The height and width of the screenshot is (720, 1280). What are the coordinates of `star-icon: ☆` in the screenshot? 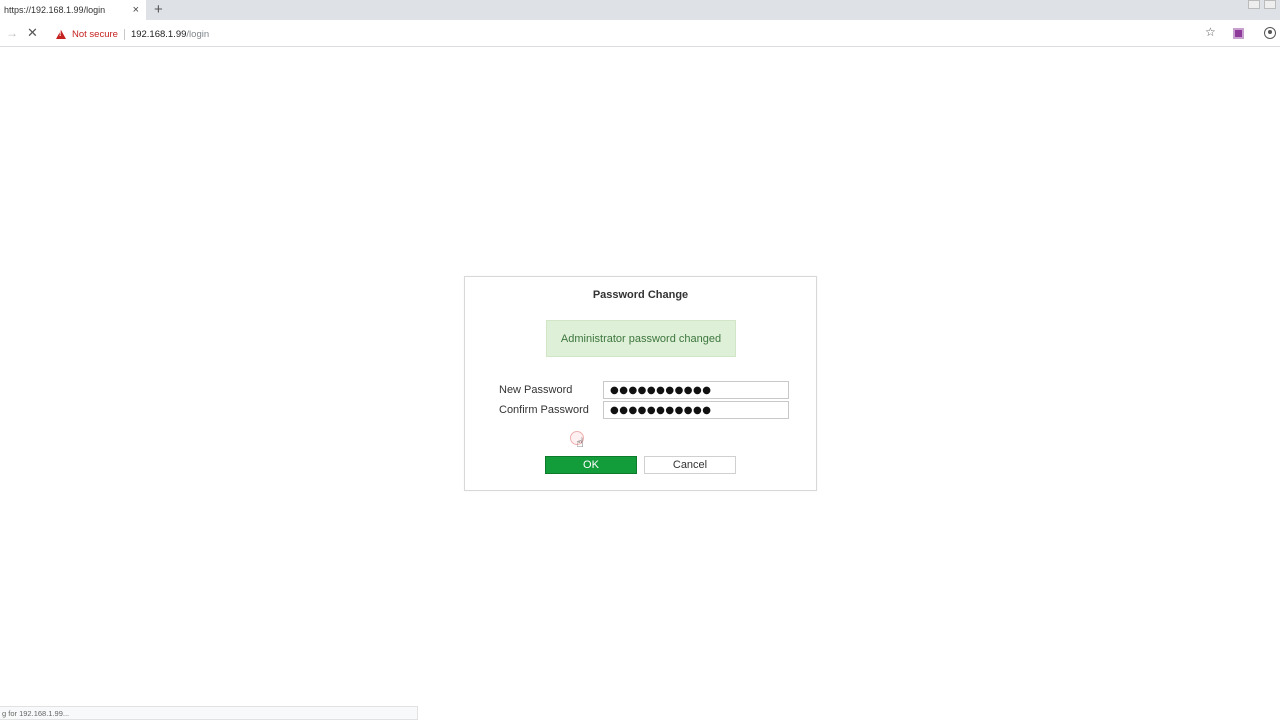 It's located at (1210, 32).